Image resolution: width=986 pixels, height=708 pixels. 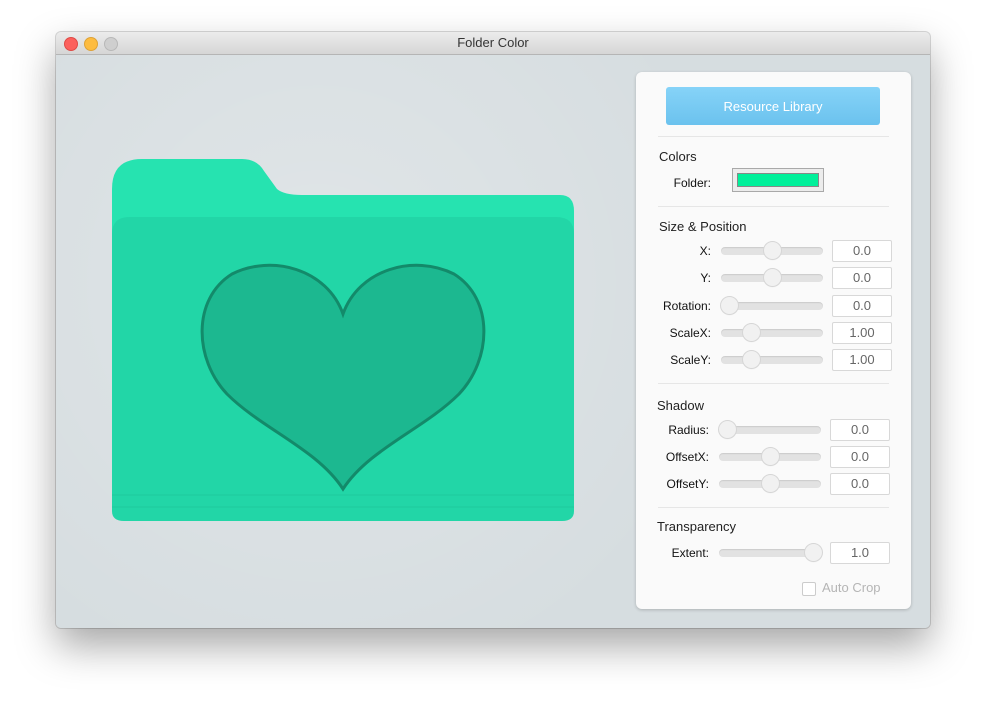 I want to click on size-section-title: Size & Position, so click(x=703, y=226).